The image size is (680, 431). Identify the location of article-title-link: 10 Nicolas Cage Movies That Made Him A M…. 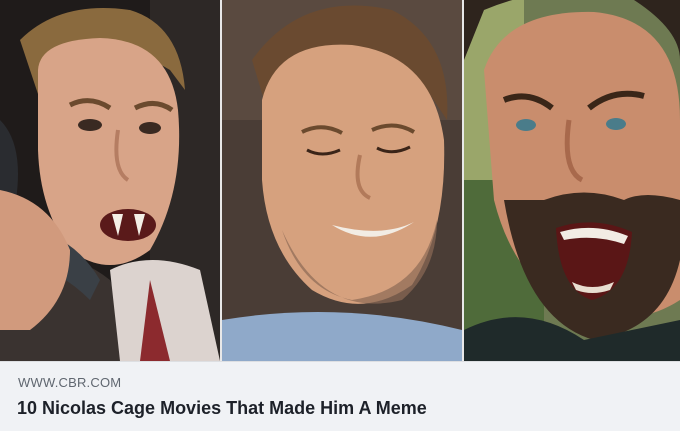
(222, 408).